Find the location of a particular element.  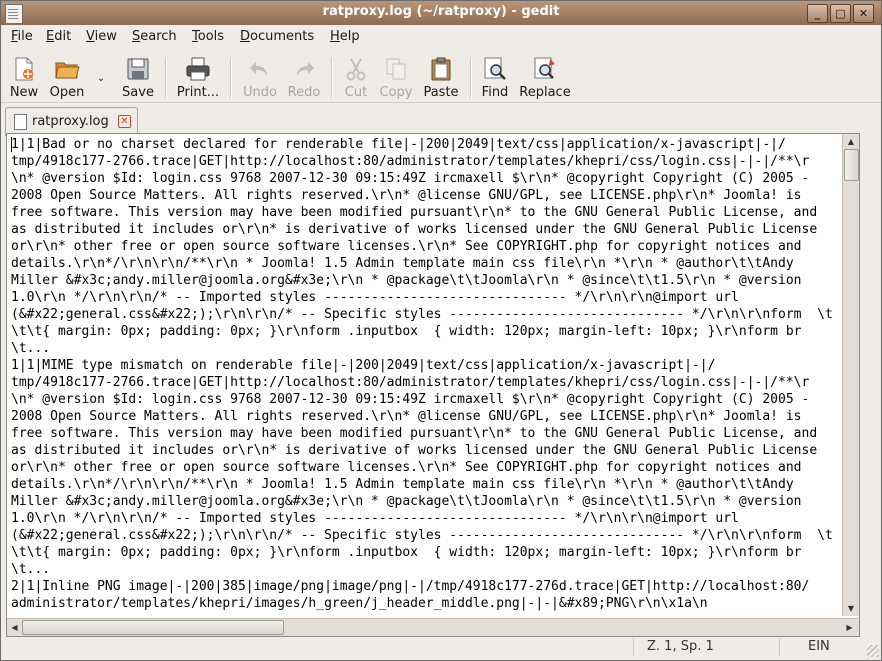

maximize-button: □ is located at coordinates (840, 13).